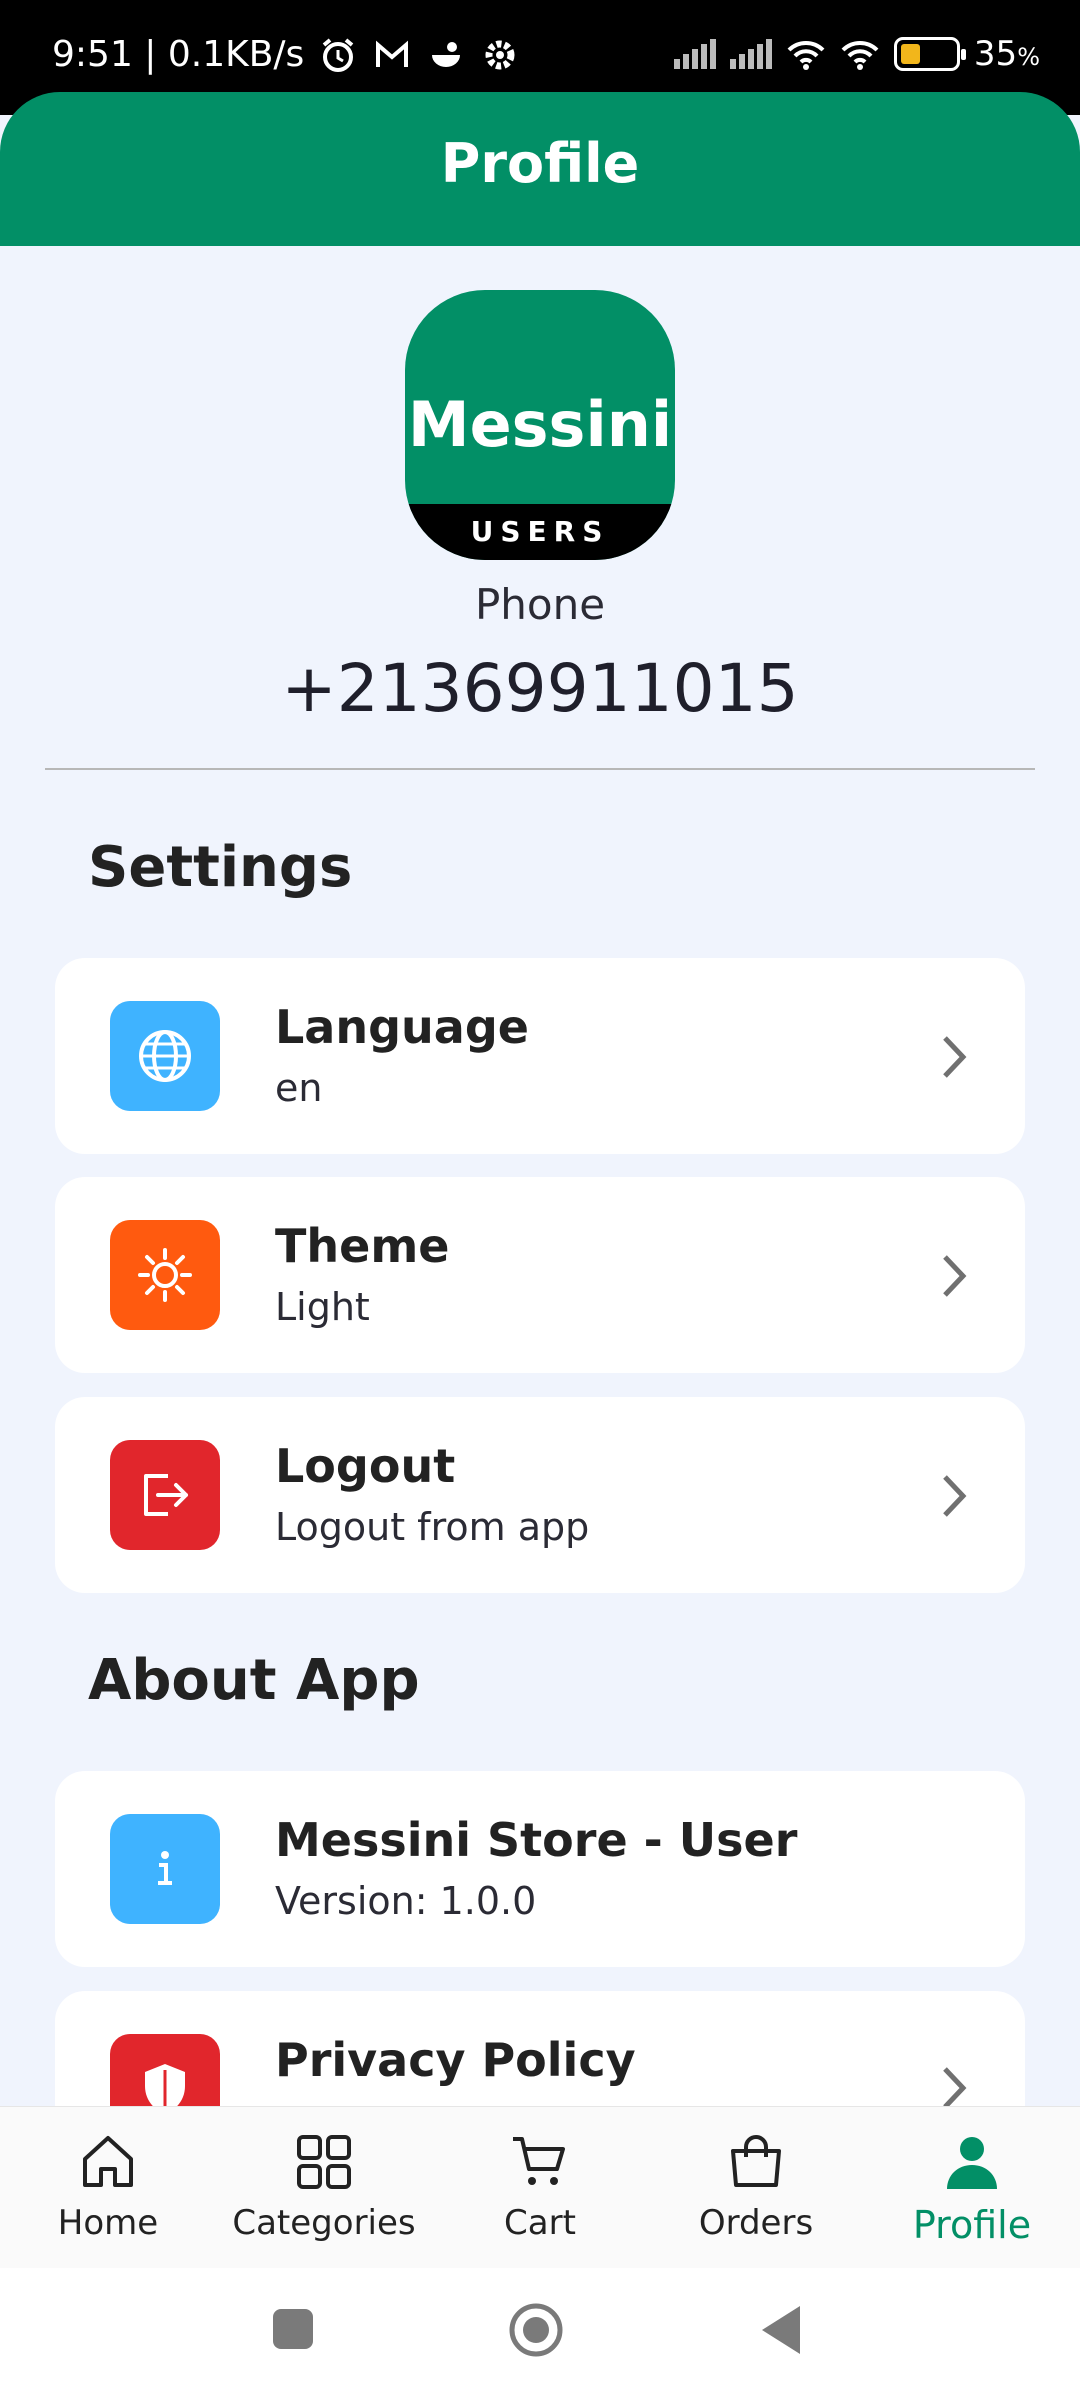  I want to click on language-setting-item: Language en, so click(540, 1056).